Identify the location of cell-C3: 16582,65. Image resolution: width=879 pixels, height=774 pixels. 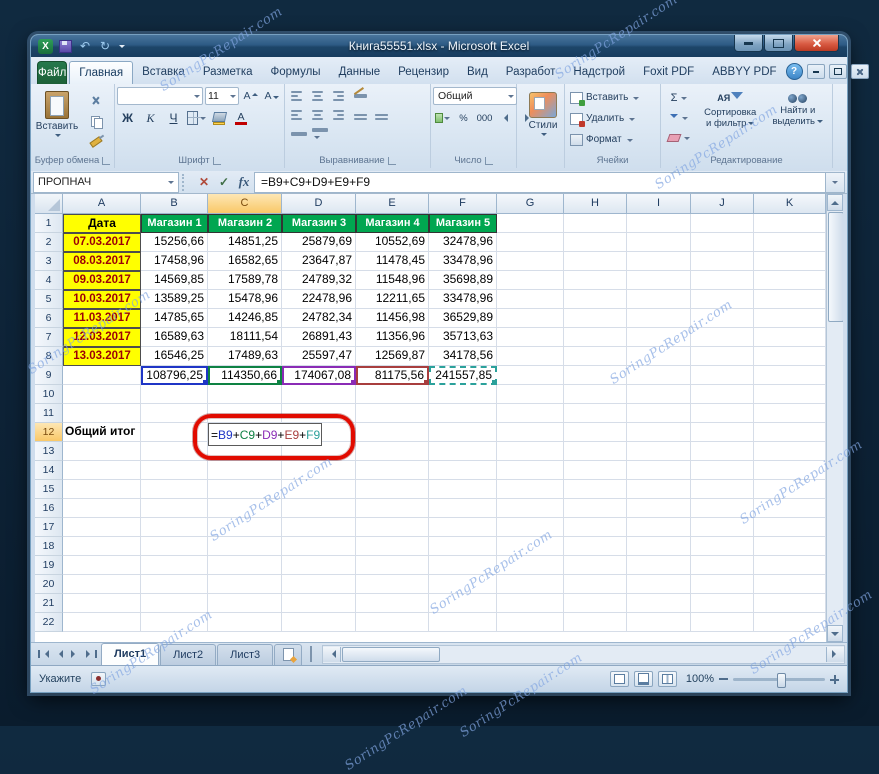
(245, 261).